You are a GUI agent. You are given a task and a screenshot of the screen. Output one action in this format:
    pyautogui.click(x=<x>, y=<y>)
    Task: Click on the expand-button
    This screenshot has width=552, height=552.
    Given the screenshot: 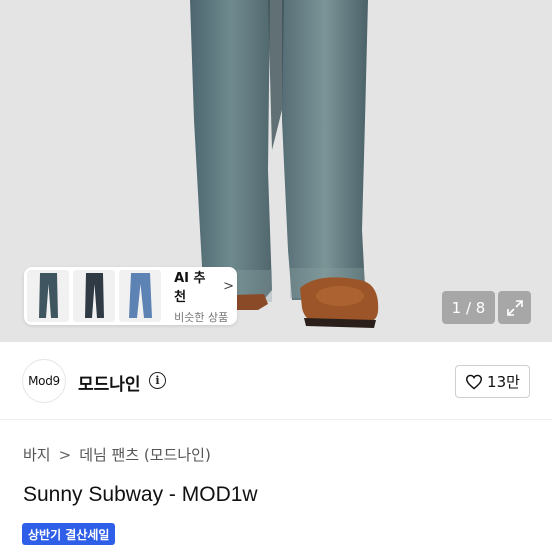 What is the action you would take?
    pyautogui.click(x=514, y=307)
    